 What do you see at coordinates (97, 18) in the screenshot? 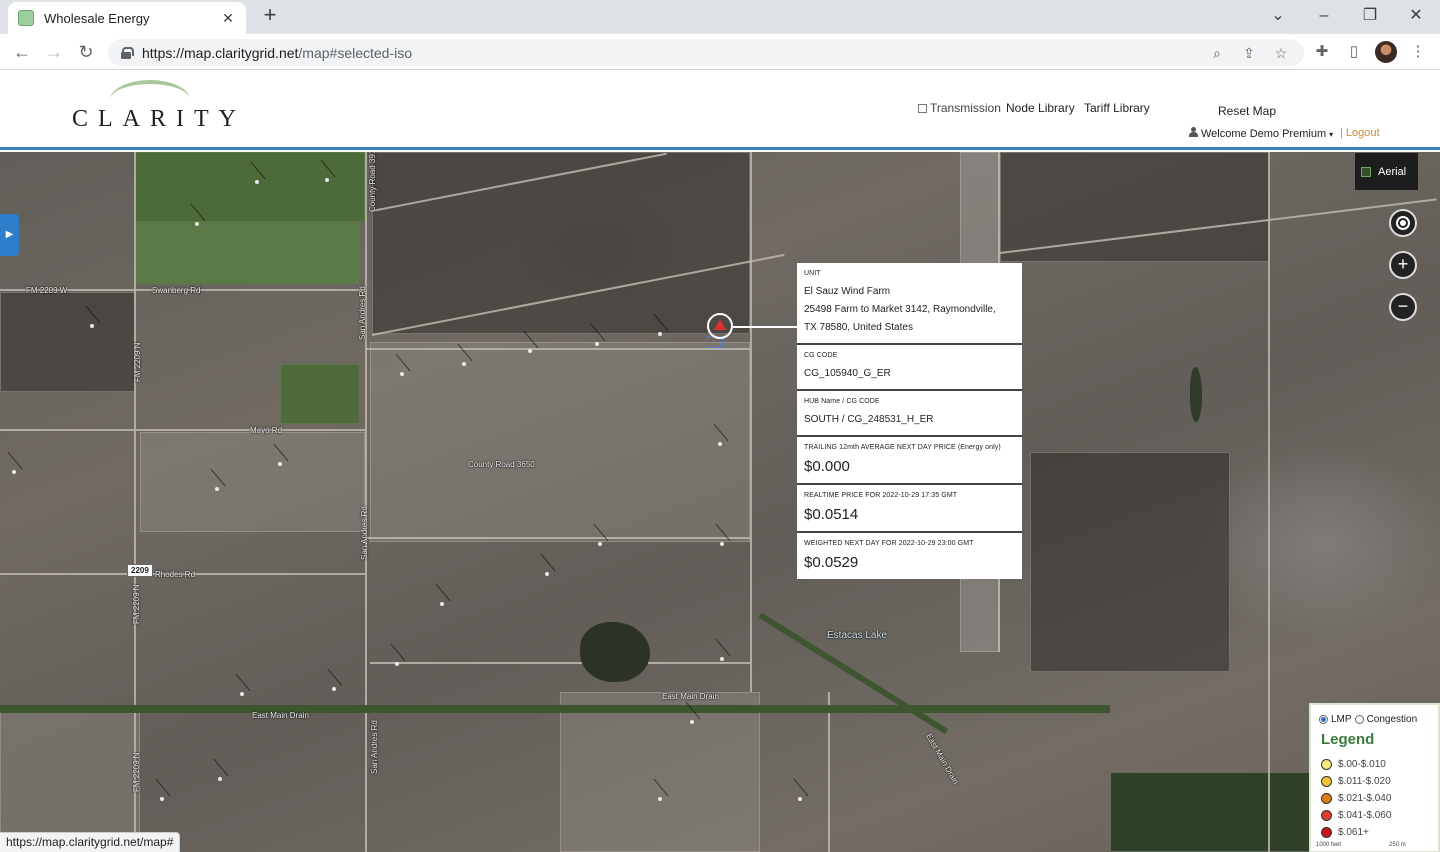
I see `tab-title: Wholesale Energy` at bounding box center [97, 18].